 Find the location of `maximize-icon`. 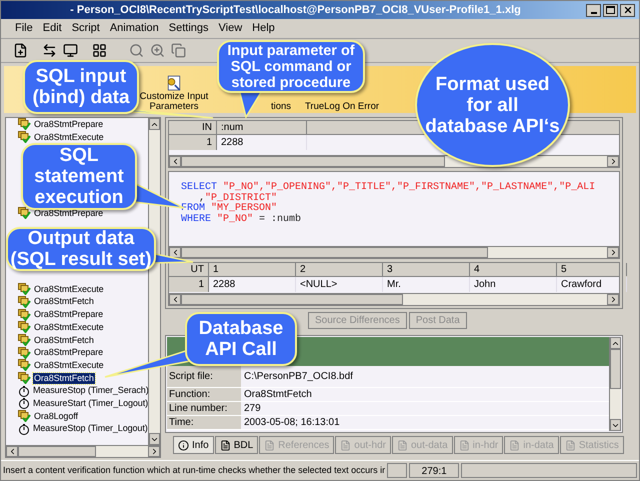

maximize-icon is located at coordinates (610, 10).